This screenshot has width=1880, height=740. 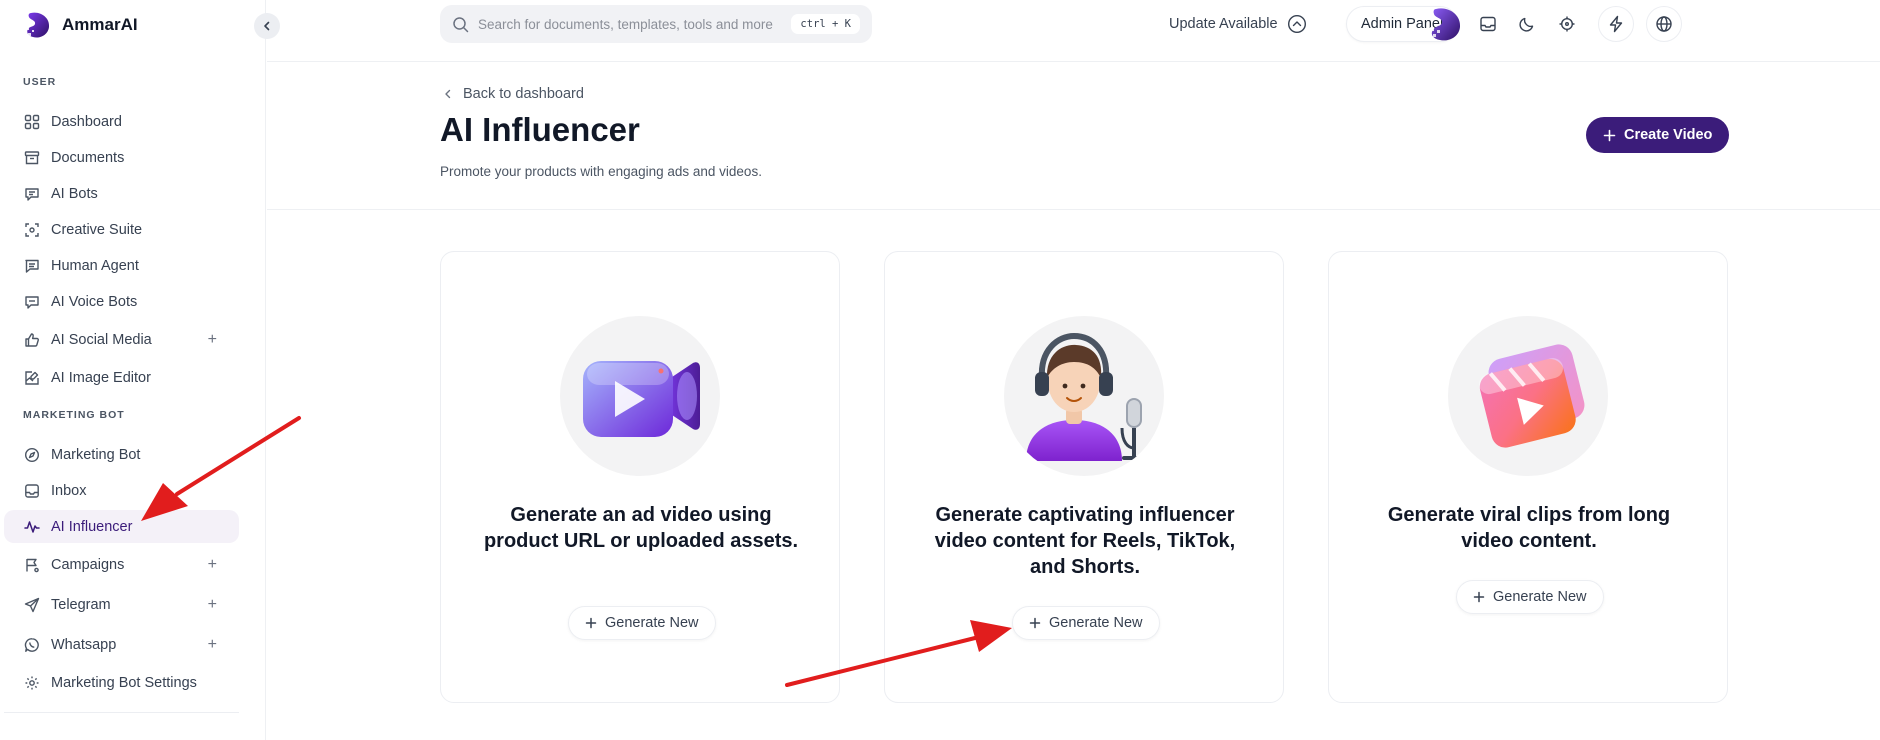 What do you see at coordinates (32, 121) in the screenshot?
I see `grid-icon` at bounding box center [32, 121].